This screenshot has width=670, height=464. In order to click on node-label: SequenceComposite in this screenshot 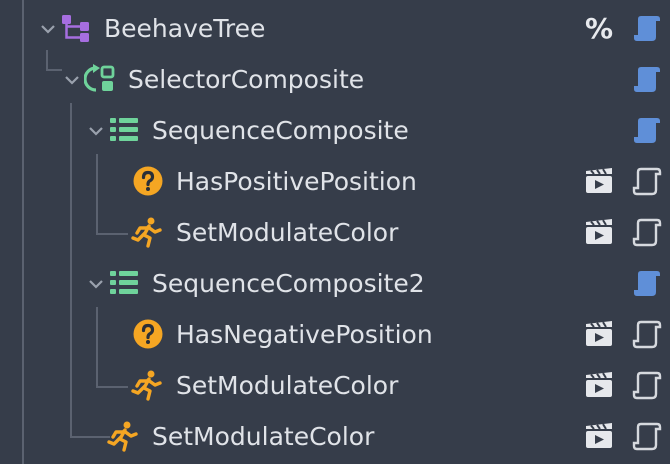, I will do `click(280, 130)`.